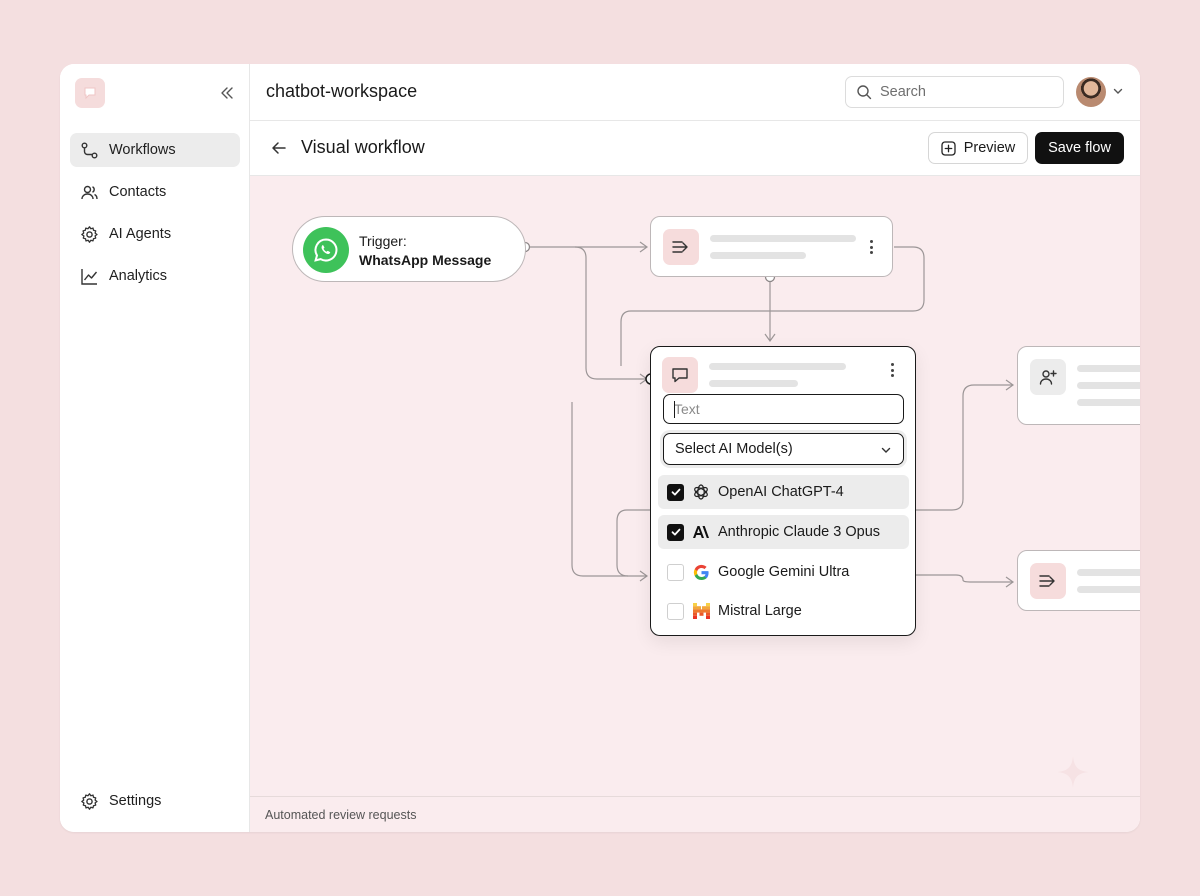  What do you see at coordinates (135, 801) in the screenshot?
I see `settings-label: Settings` at bounding box center [135, 801].